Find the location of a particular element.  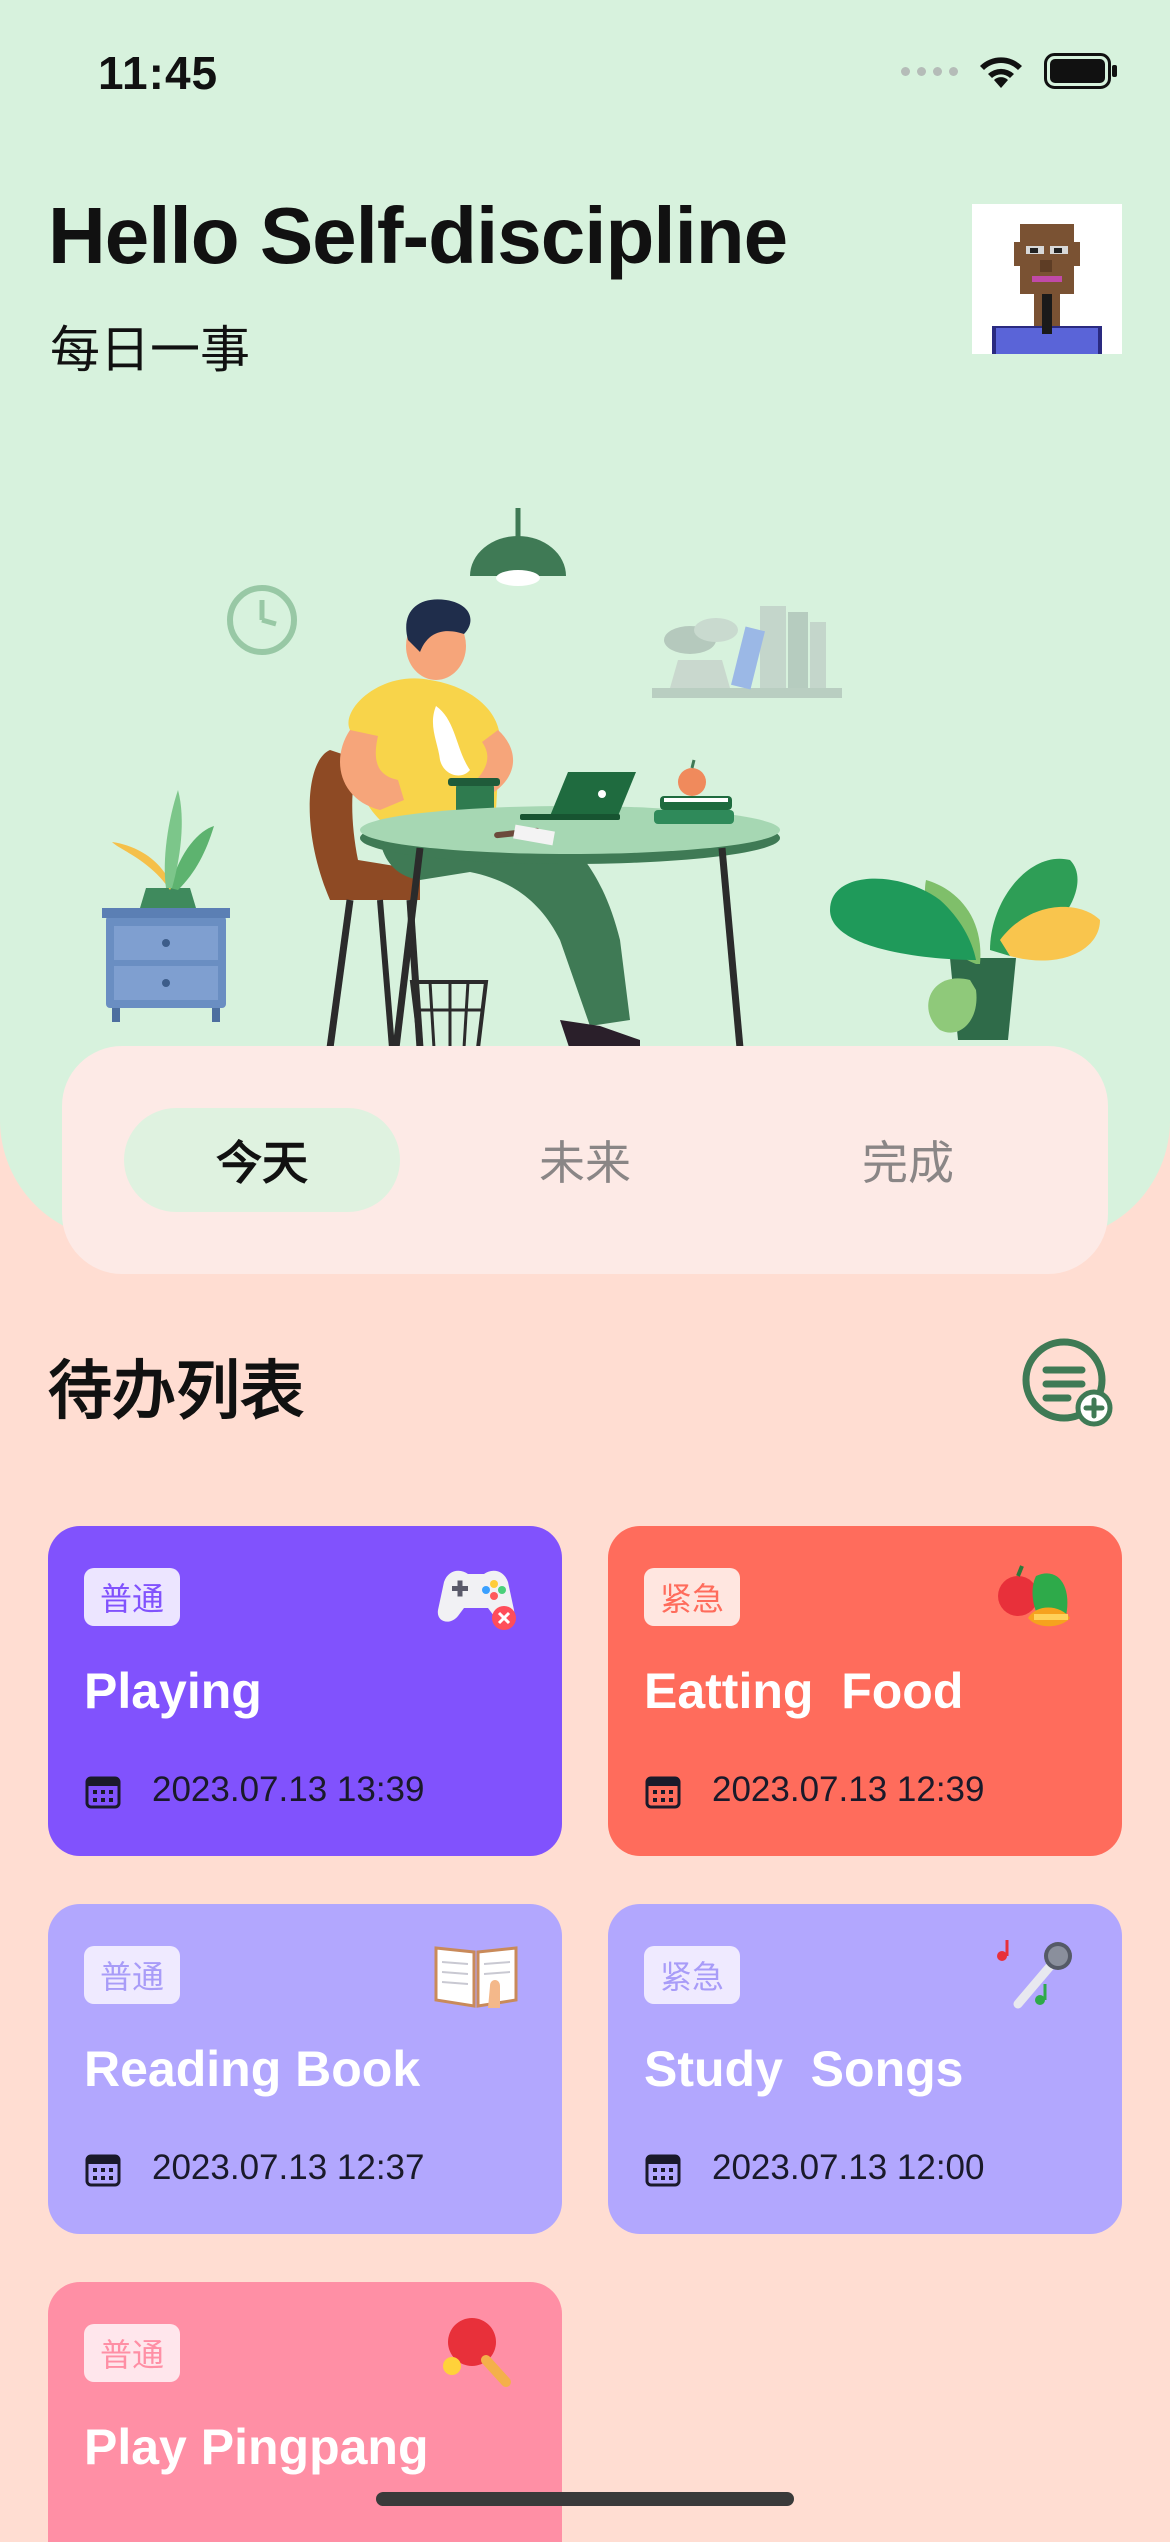

tab-today: 今天 is located at coordinates (262, 1160).